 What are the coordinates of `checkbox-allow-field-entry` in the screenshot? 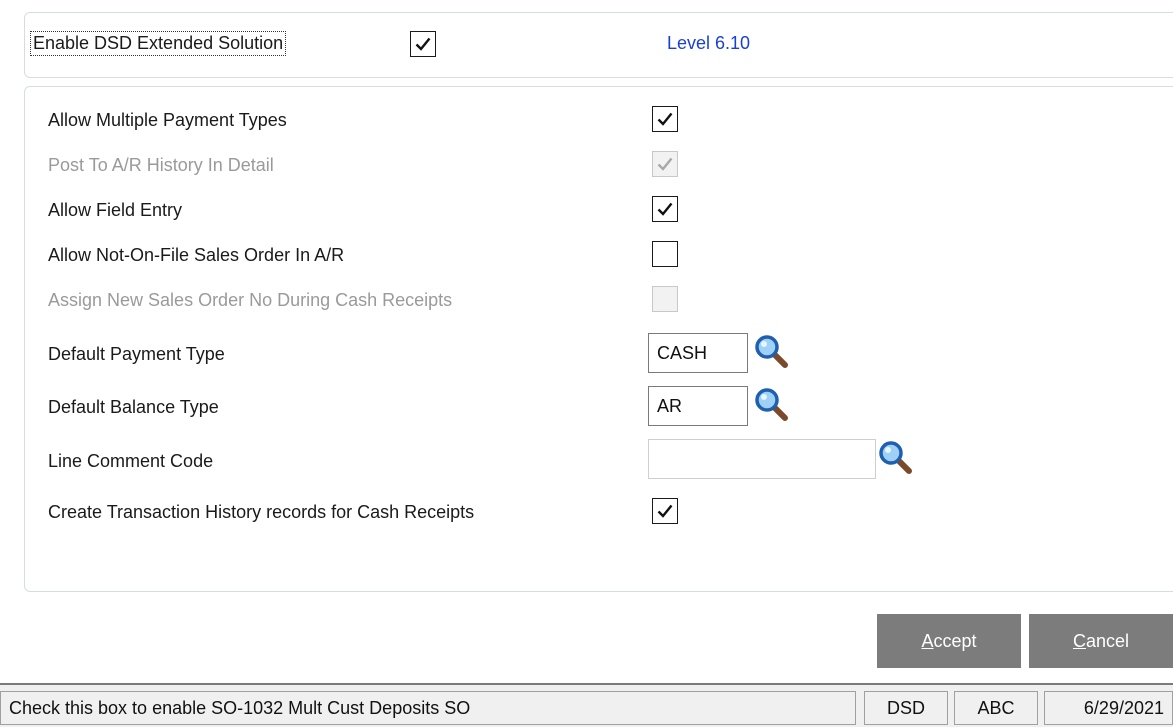 It's located at (665, 209).